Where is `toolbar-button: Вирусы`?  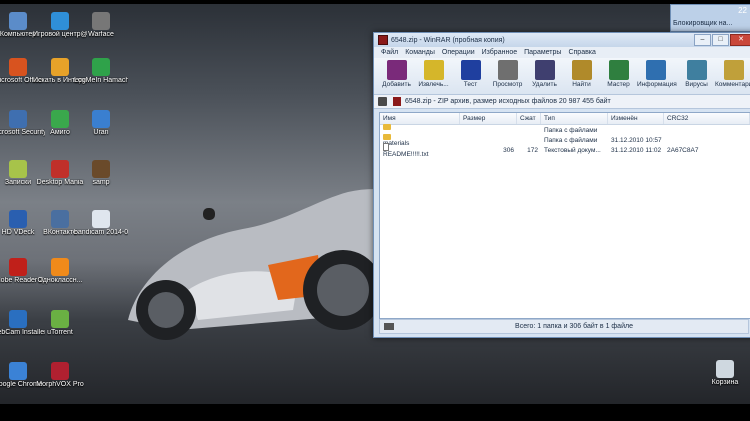
toolbar-button: Вирусы is located at coordinates (696, 76).